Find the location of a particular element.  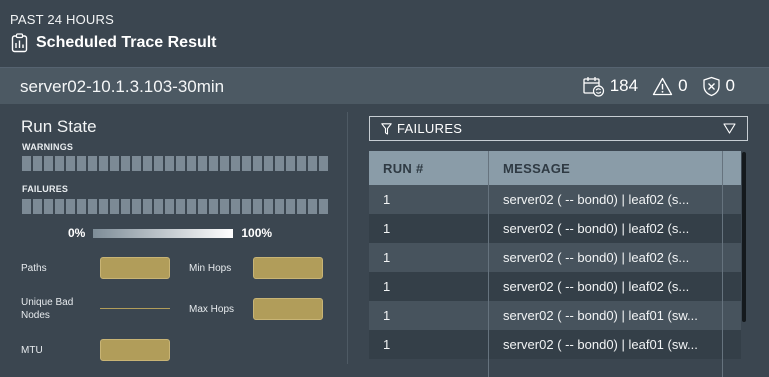

warnings-value: 0 is located at coordinates (683, 85).